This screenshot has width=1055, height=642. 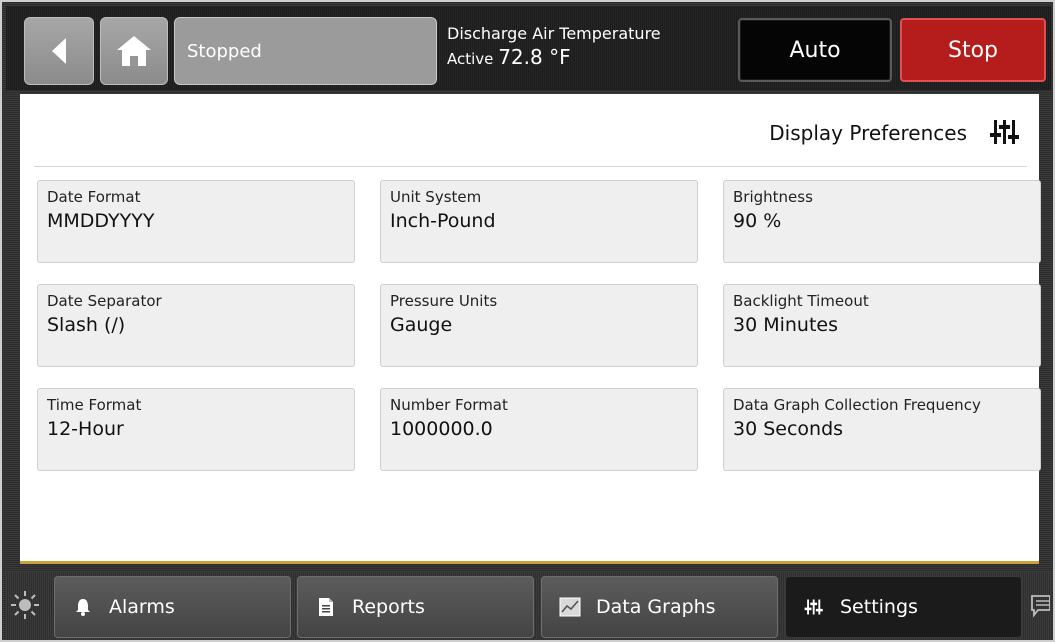 I want to click on tab-alarms: Alarms, so click(x=172, y=607).